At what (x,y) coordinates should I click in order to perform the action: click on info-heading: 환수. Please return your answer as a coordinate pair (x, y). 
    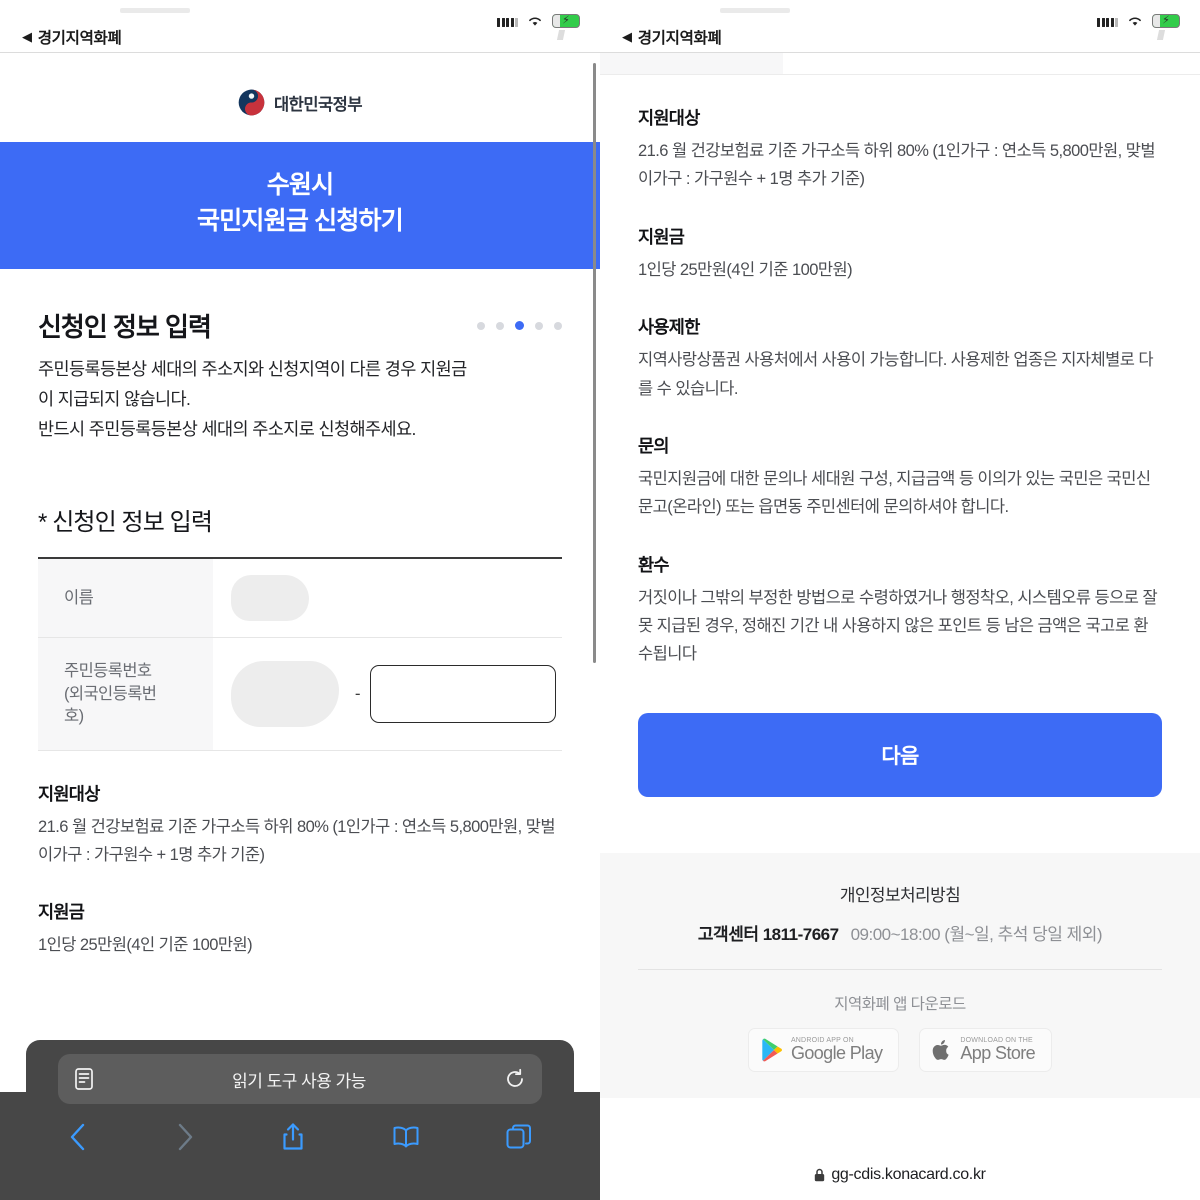
    Looking at the image, I should click on (654, 564).